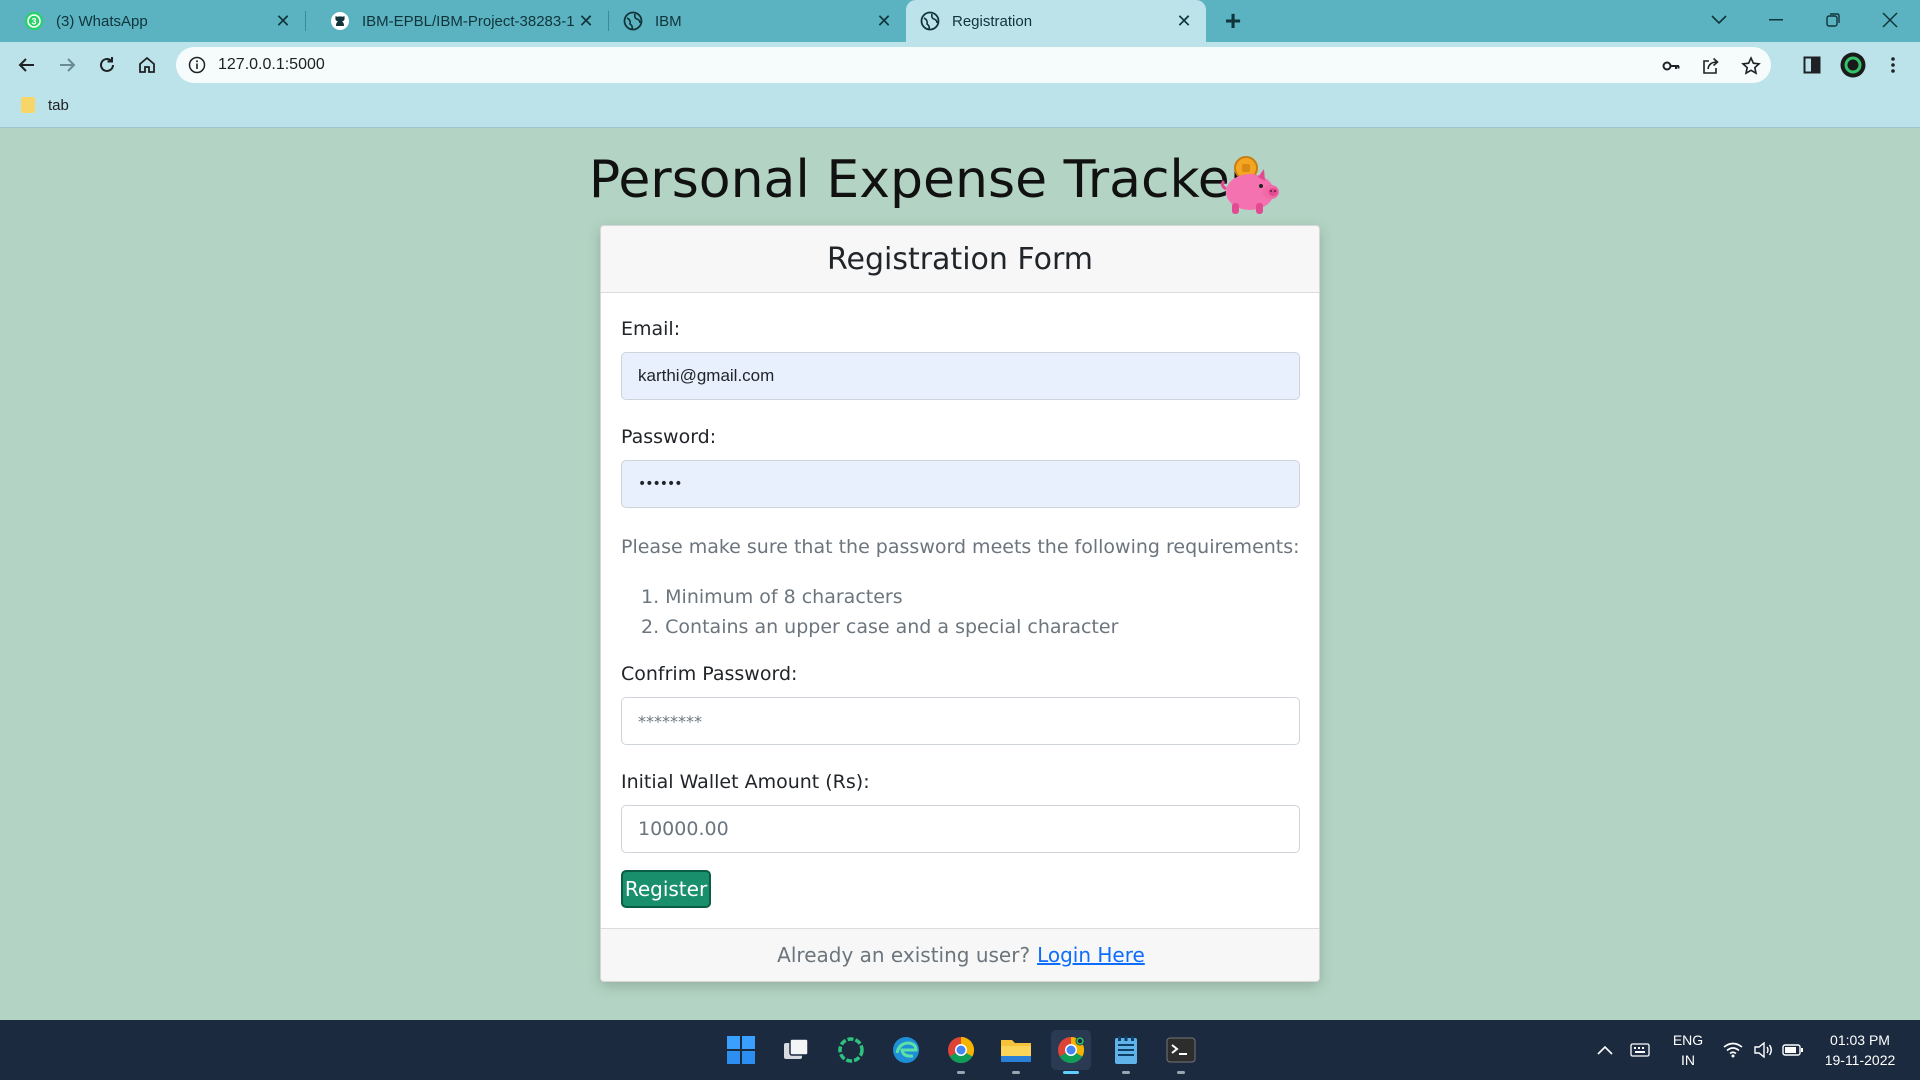  I want to click on form-heading: Registration Form, so click(960, 259).